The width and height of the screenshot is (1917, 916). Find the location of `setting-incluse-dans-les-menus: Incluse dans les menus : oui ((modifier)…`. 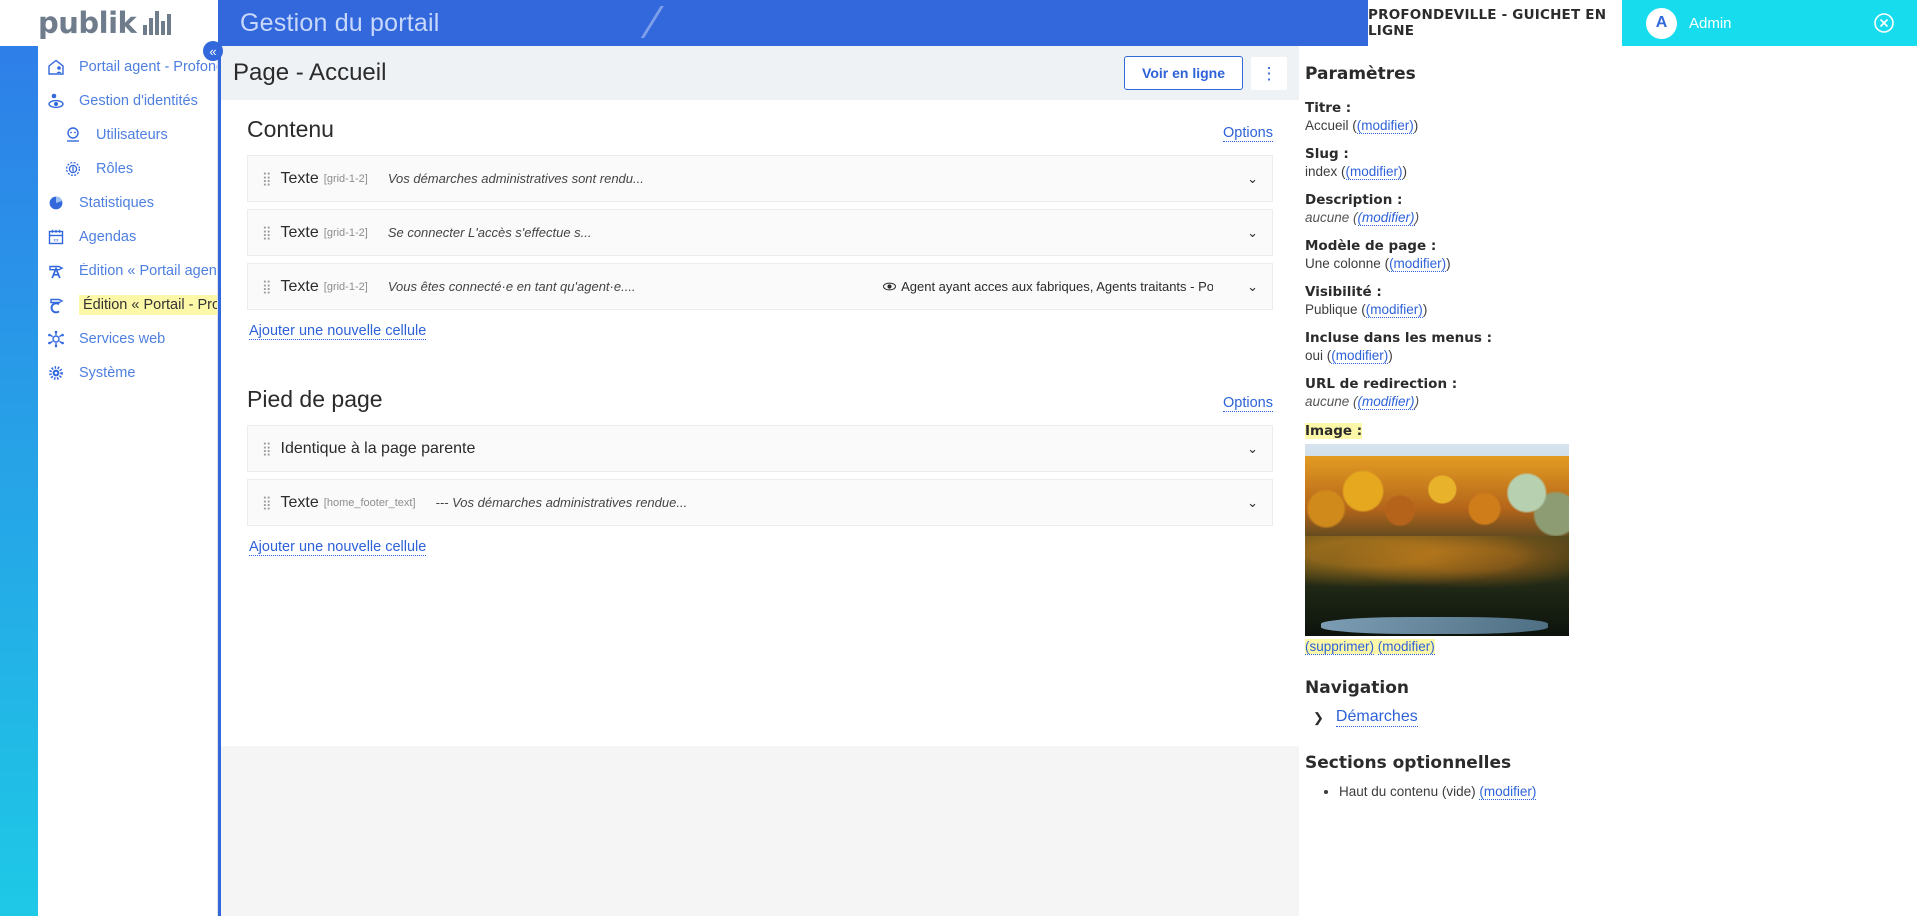

setting-incluse-dans-les-menus: Incluse dans les menus : oui ((modifier)… is located at coordinates (1455, 347).